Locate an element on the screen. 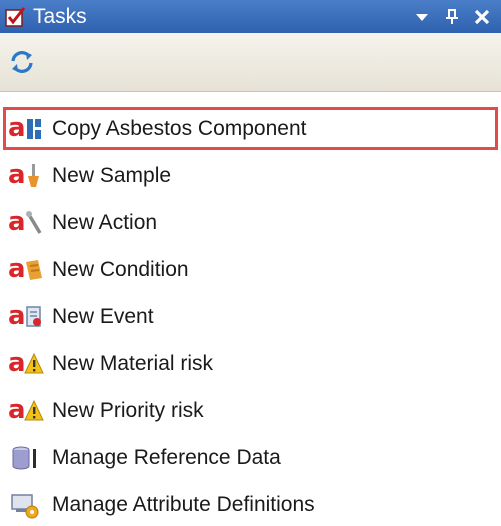 Image resolution: width=501 pixels, height=526 pixels. task-new-material-risk: a New Material risk is located at coordinates (250, 363).